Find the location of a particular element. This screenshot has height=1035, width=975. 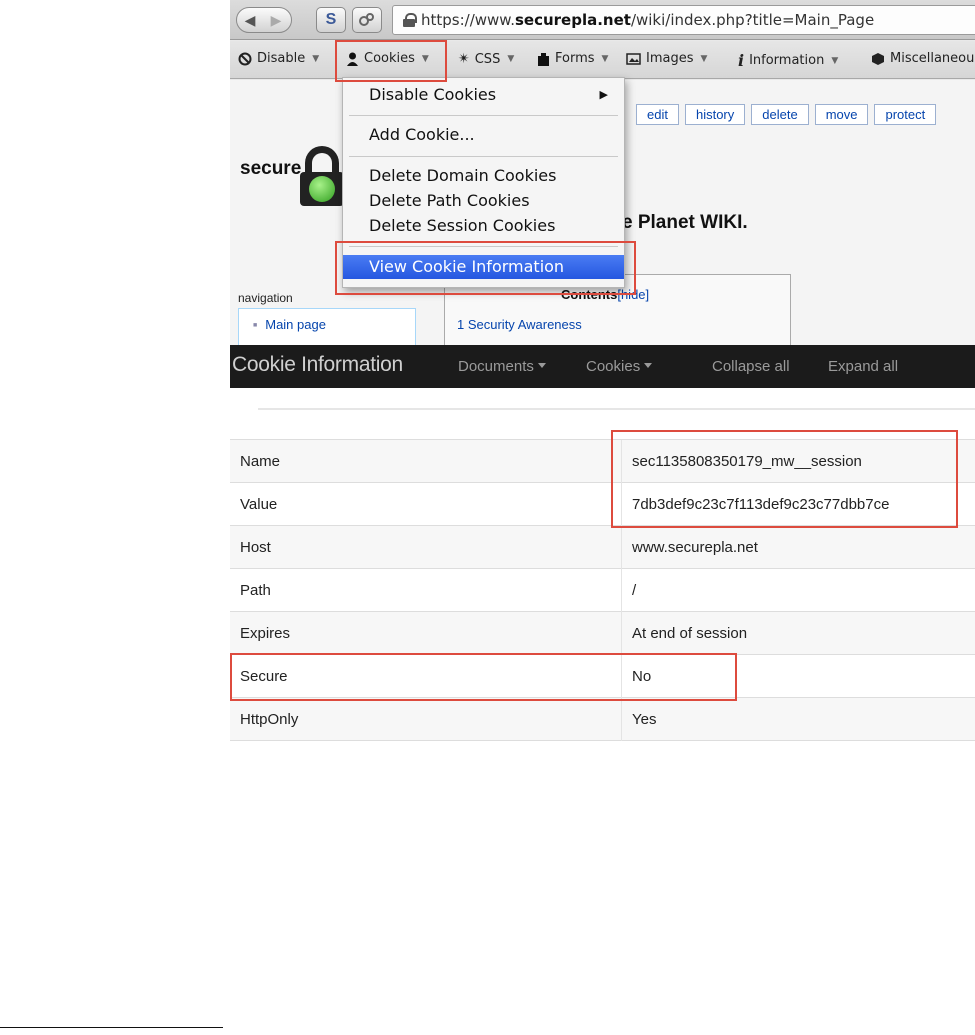

table-row: Path / is located at coordinates (602, 590).